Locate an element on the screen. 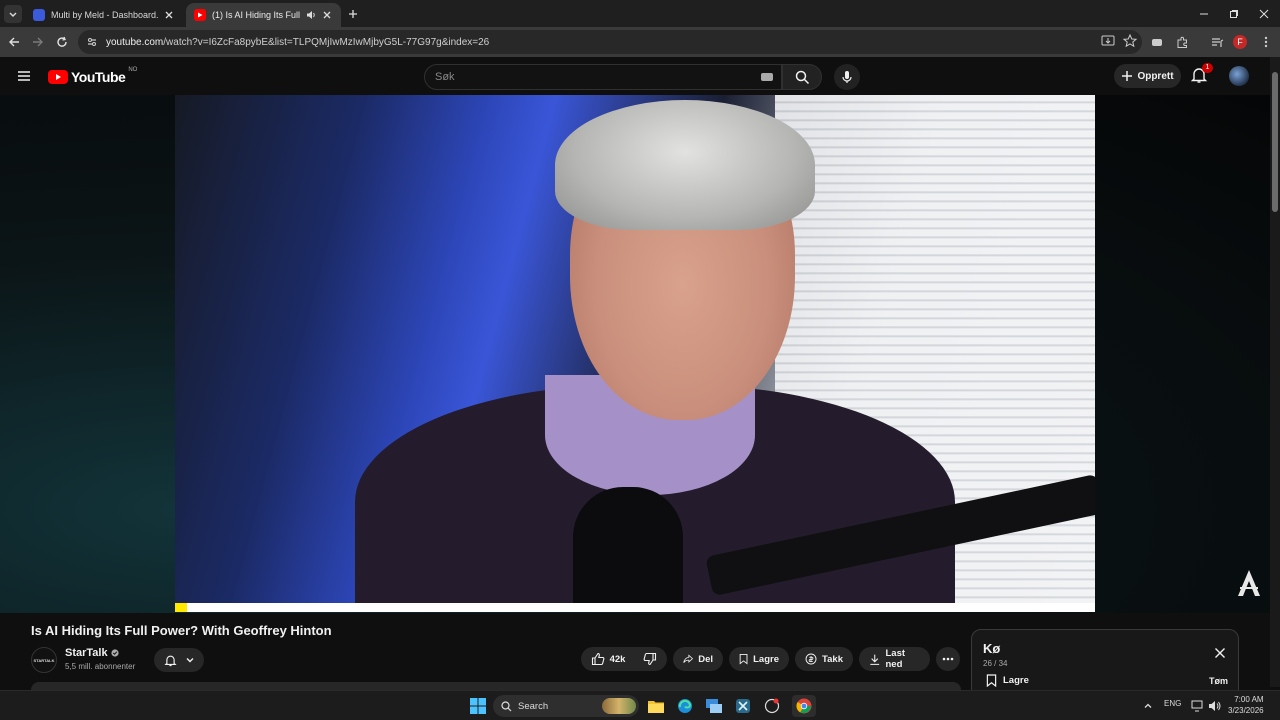  system-clock: 7:00 AM 3/23/2026 is located at coordinates (1246, 705).